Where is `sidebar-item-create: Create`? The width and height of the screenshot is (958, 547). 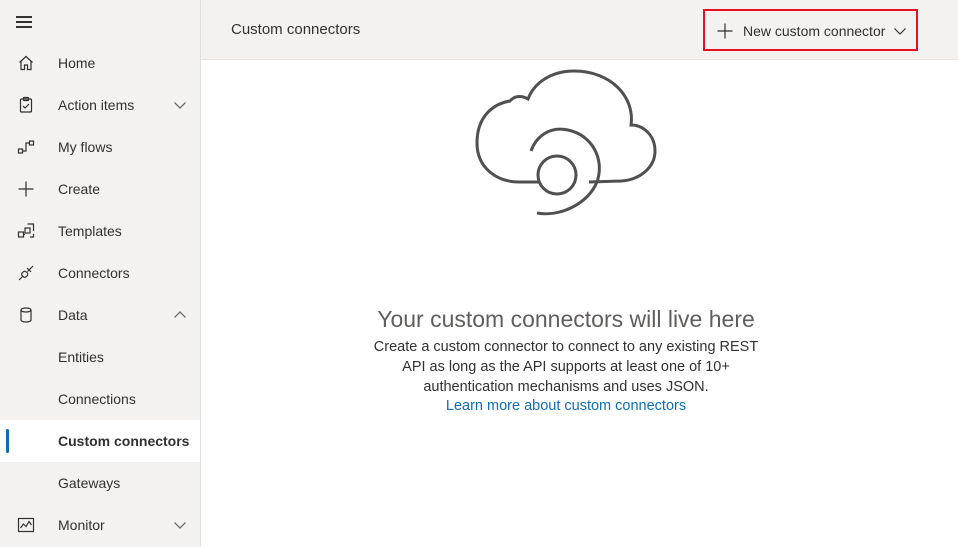
sidebar-item-create: Create is located at coordinates (100, 189).